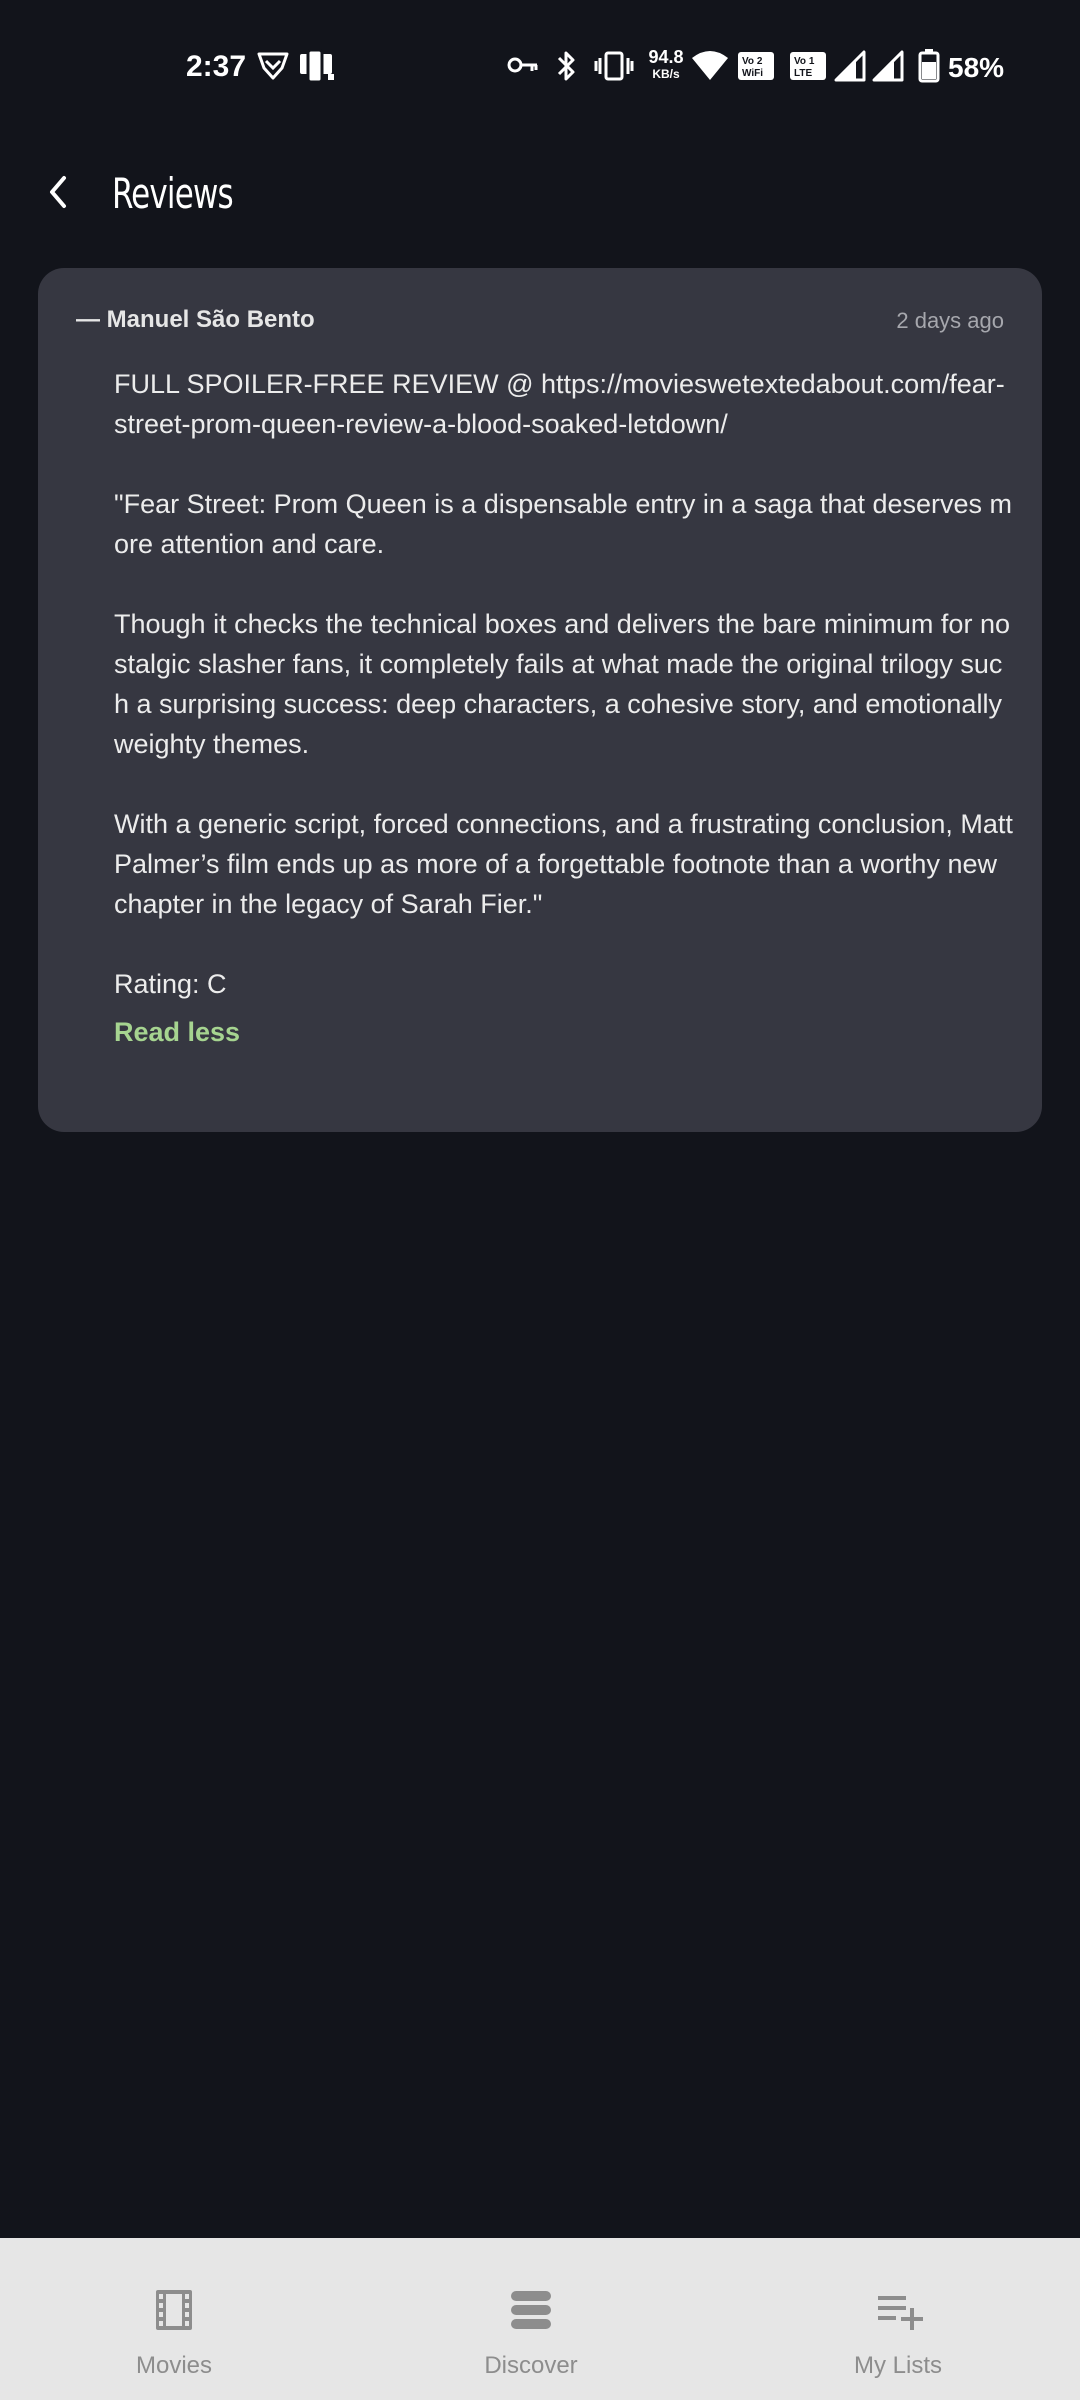  I want to click on vibrate-icon, so click(614, 66).